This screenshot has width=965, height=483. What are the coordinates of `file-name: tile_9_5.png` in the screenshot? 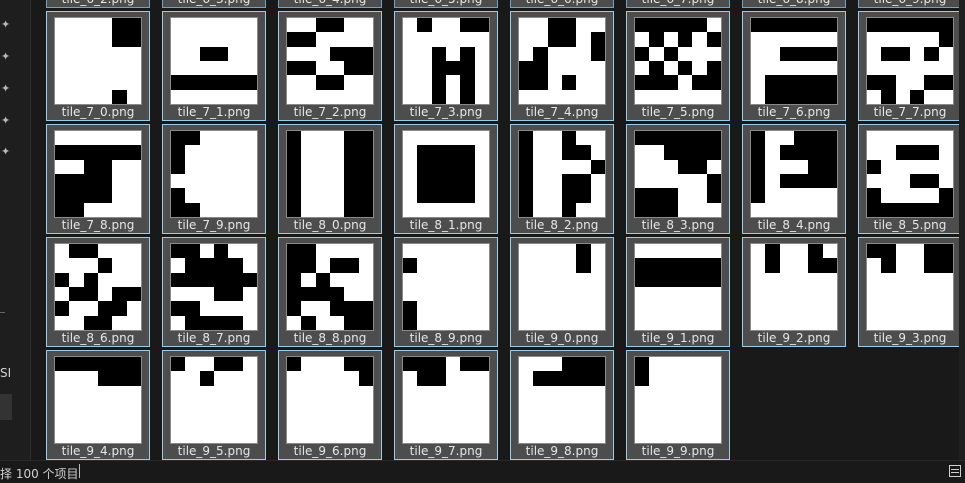 It's located at (214, 451).